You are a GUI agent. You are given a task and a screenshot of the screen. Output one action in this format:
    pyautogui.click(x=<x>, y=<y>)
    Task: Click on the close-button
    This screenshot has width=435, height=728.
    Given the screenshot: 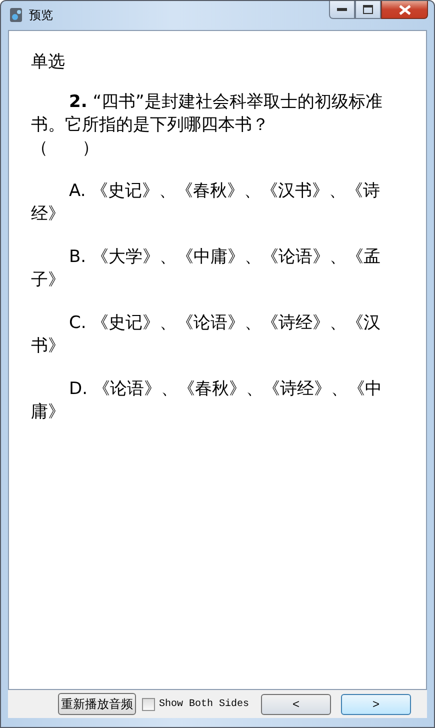 What is the action you would take?
    pyautogui.click(x=404, y=10)
    